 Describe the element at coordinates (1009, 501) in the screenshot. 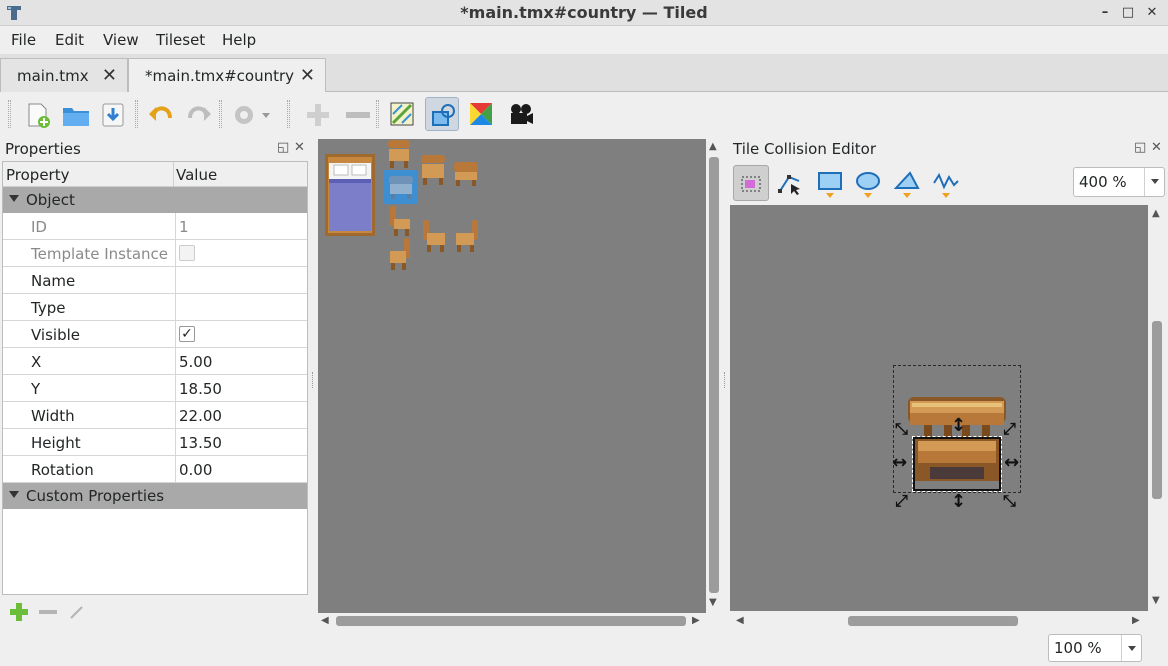

I see `resize-handle-se-icon: ⤡` at that location.